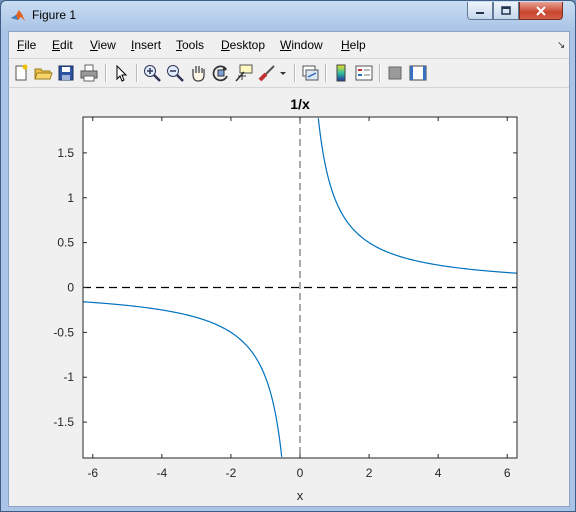 This screenshot has width=576, height=512. What do you see at coordinates (162, 473) in the screenshot?
I see `x-tick-label: -4` at bounding box center [162, 473].